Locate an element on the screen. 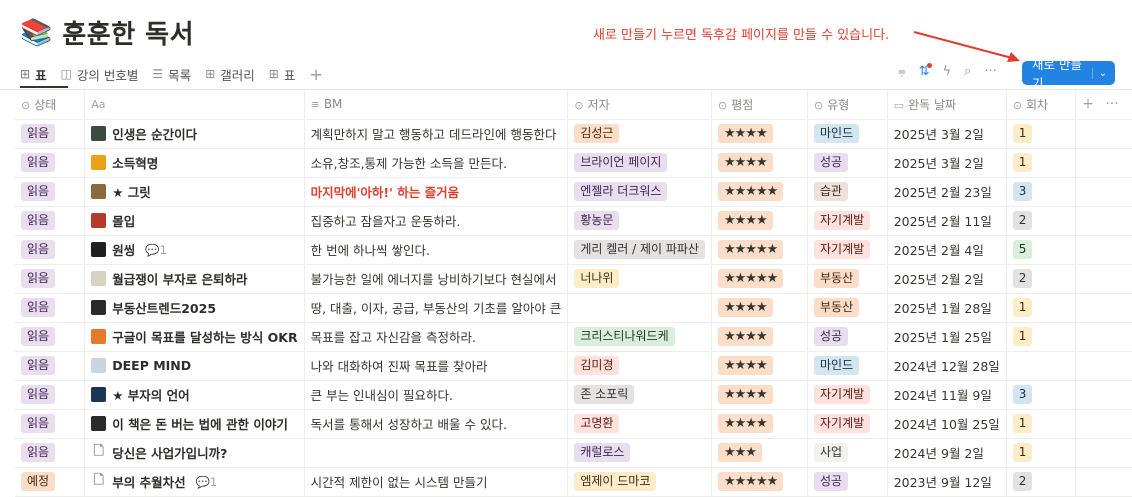 The height and width of the screenshot is (497, 1132). cell-type: 사업 is located at coordinates (847, 453).